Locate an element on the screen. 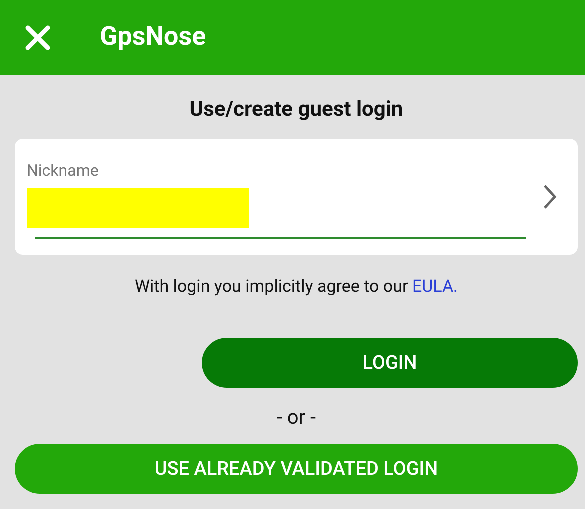 The image size is (585, 509). validated-login-button: USE ALREADY VALIDATED LOGIN is located at coordinates (296, 469).